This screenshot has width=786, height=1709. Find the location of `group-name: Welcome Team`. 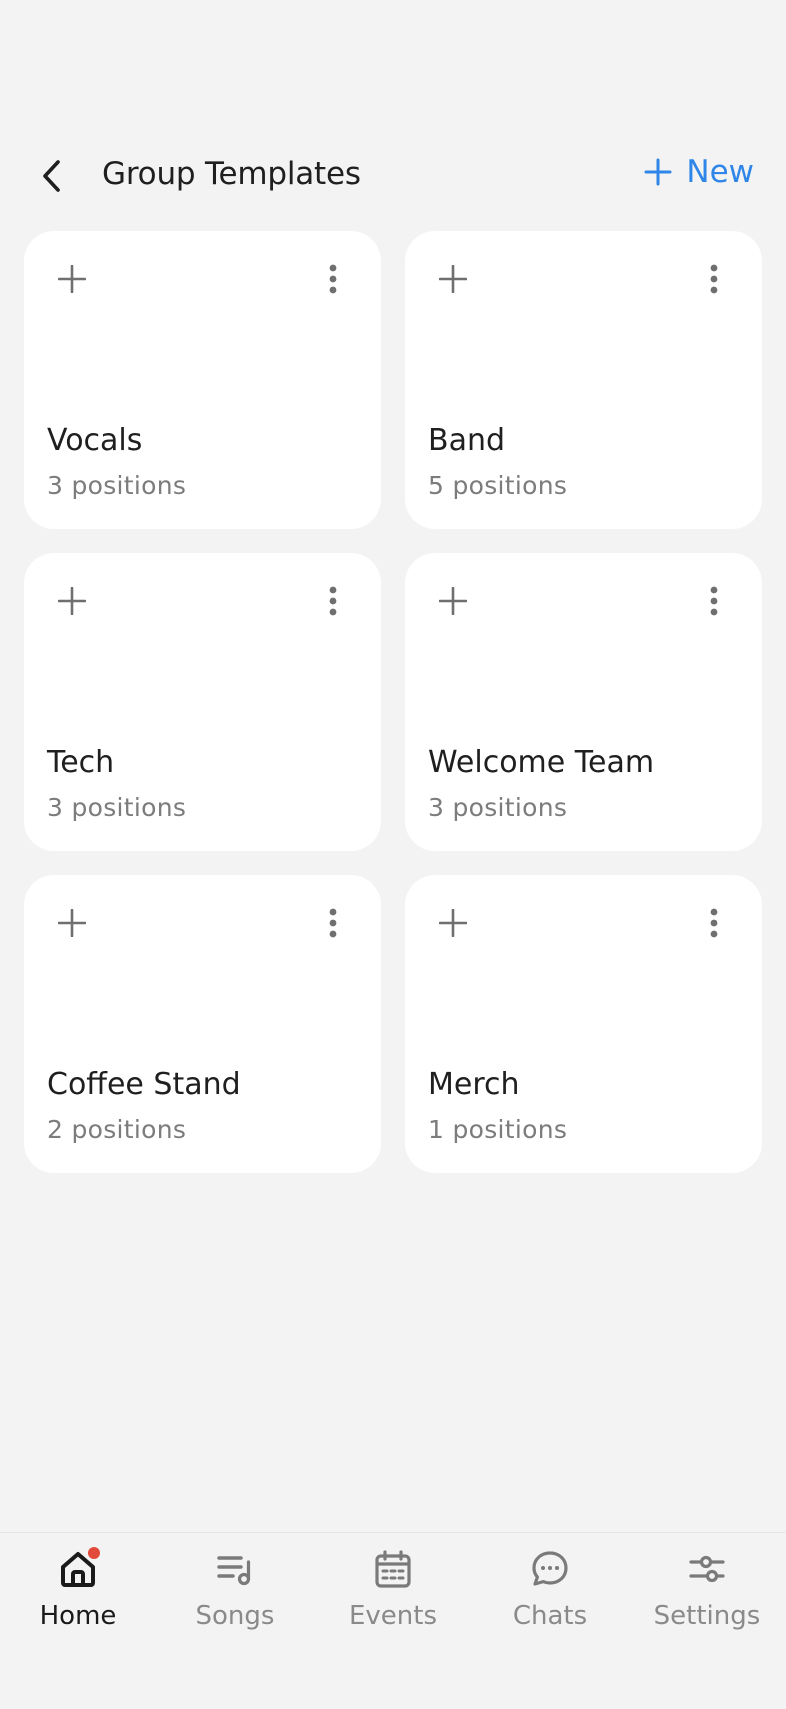

group-name: Welcome Team is located at coordinates (541, 762).